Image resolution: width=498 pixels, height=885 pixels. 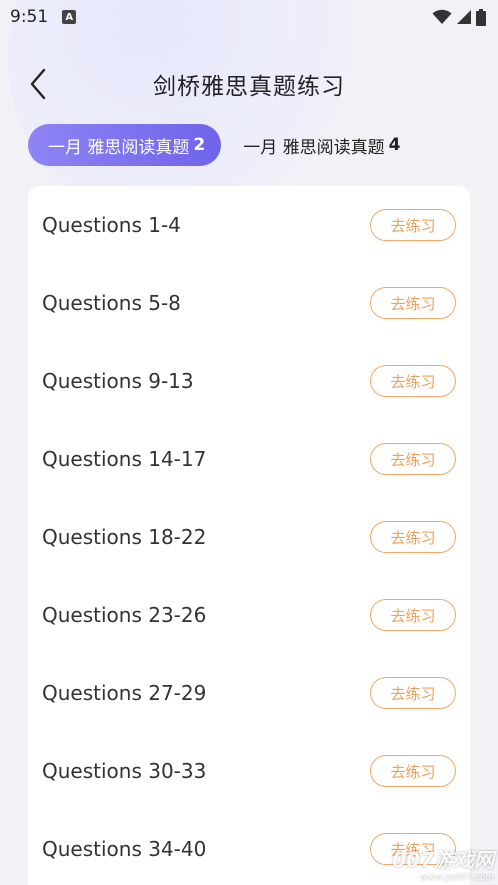 What do you see at coordinates (249, 459) in the screenshot?
I see `list-item: Questions 14-17 去练习` at bounding box center [249, 459].